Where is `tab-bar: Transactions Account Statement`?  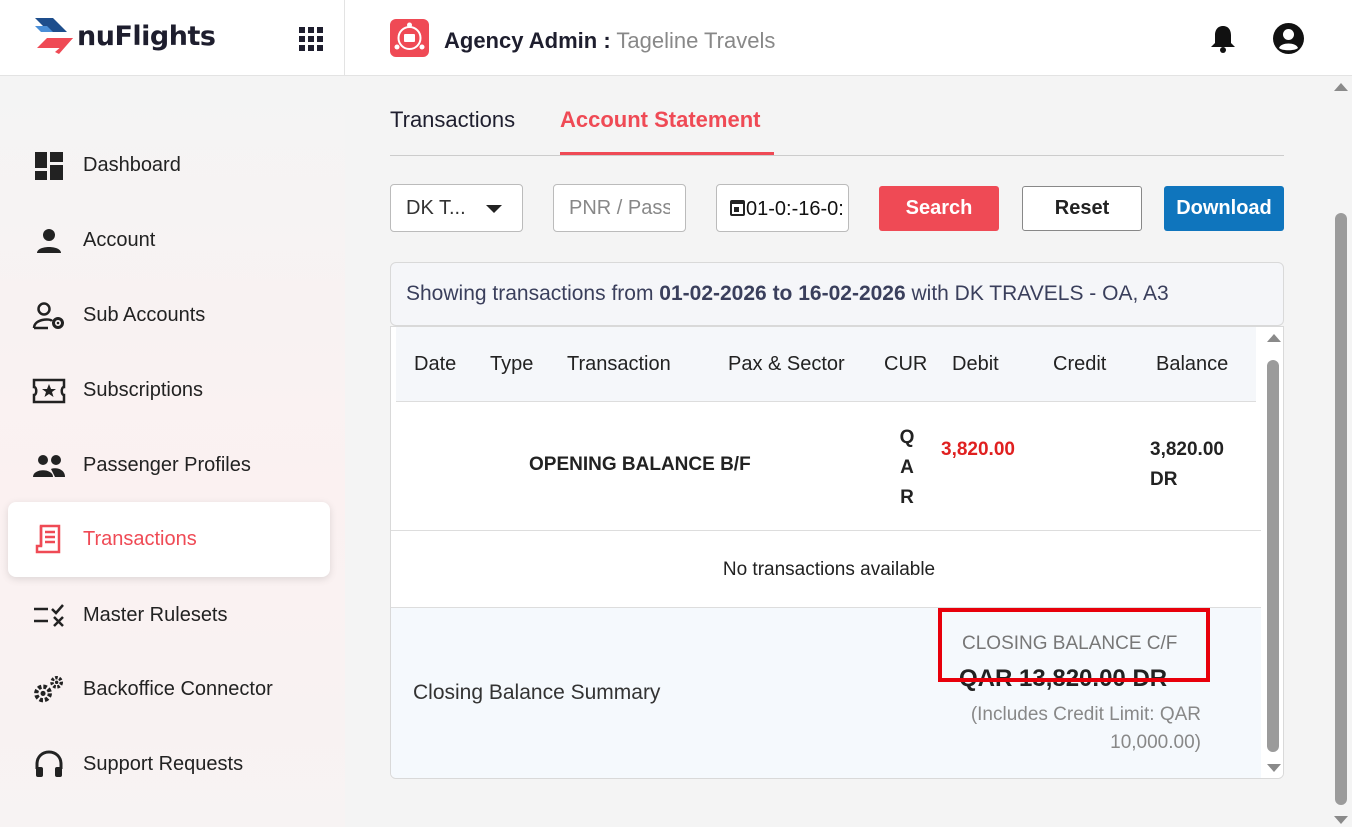
tab-bar: Transactions Account Statement is located at coordinates (837, 116).